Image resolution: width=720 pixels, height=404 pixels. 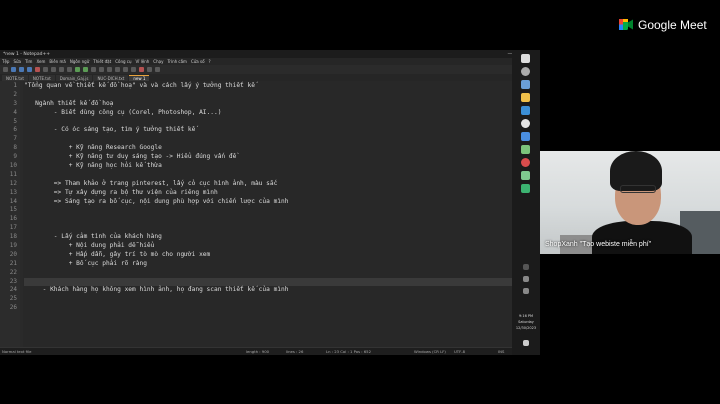 What do you see at coordinates (13, 290) in the screenshot?
I see `line-number: 24` at bounding box center [13, 290].